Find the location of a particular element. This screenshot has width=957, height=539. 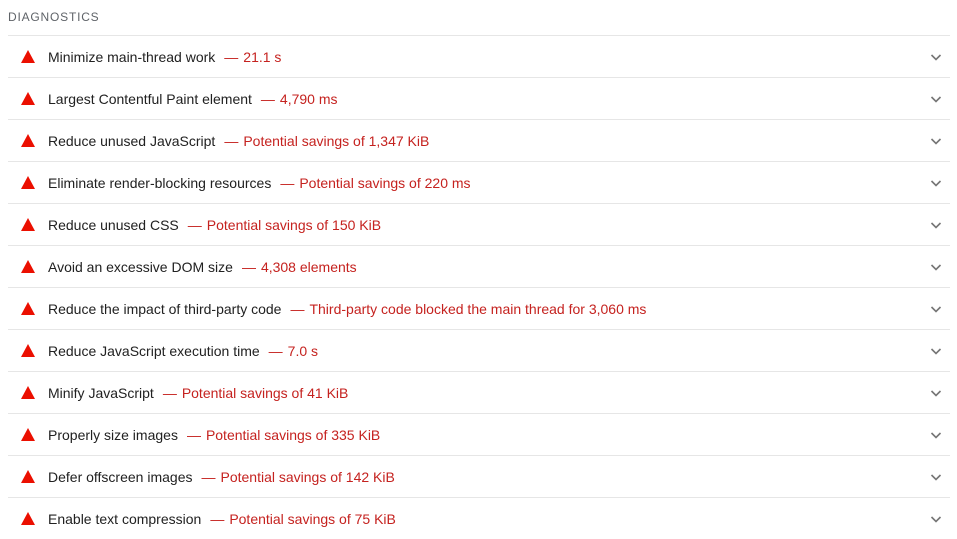

audit-row-reduce-javascript-execution-time: Reduce JavaScript execution time — 7.0 s is located at coordinates (479, 351).